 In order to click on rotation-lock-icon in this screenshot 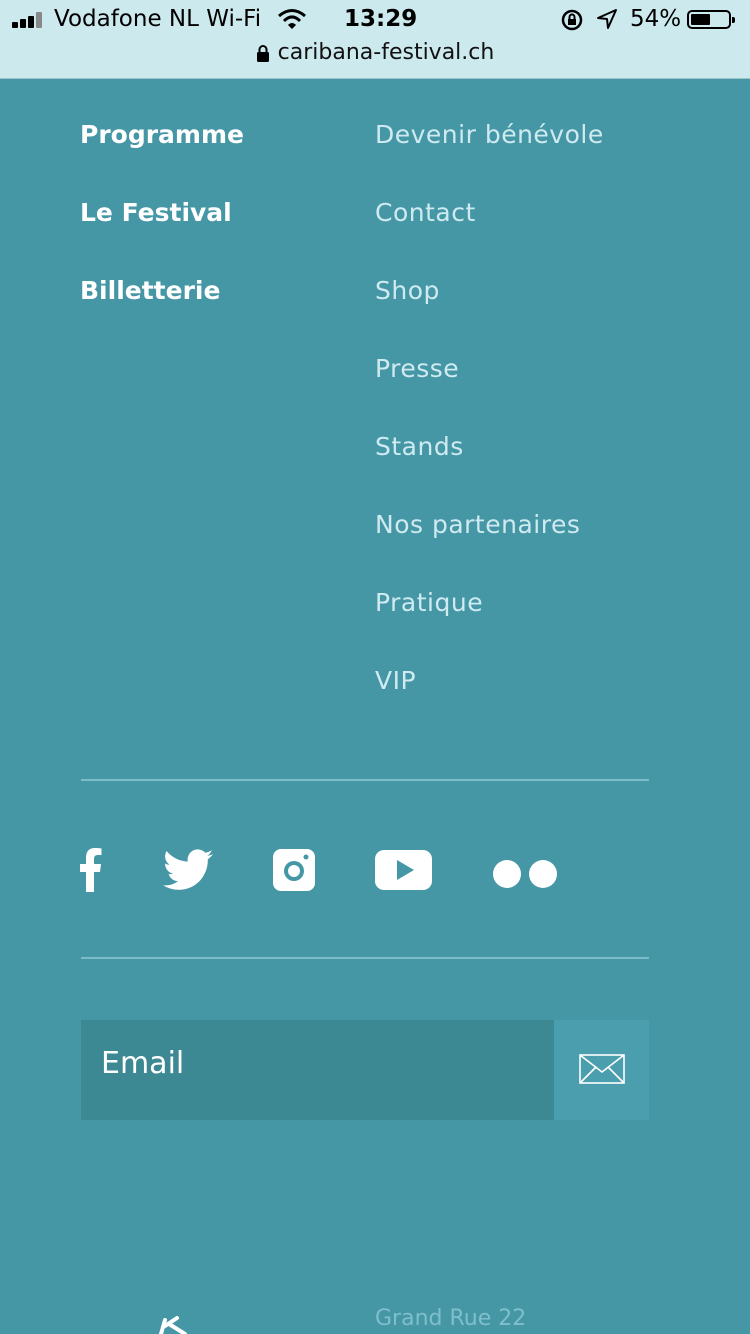, I will do `click(572, 20)`.